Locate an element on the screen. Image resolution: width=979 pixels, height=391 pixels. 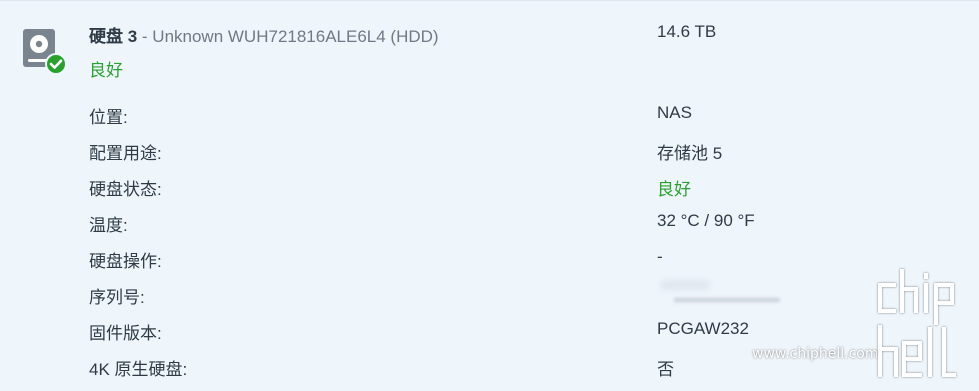
watermark-url: www.chiphell.com is located at coordinates (815, 354).